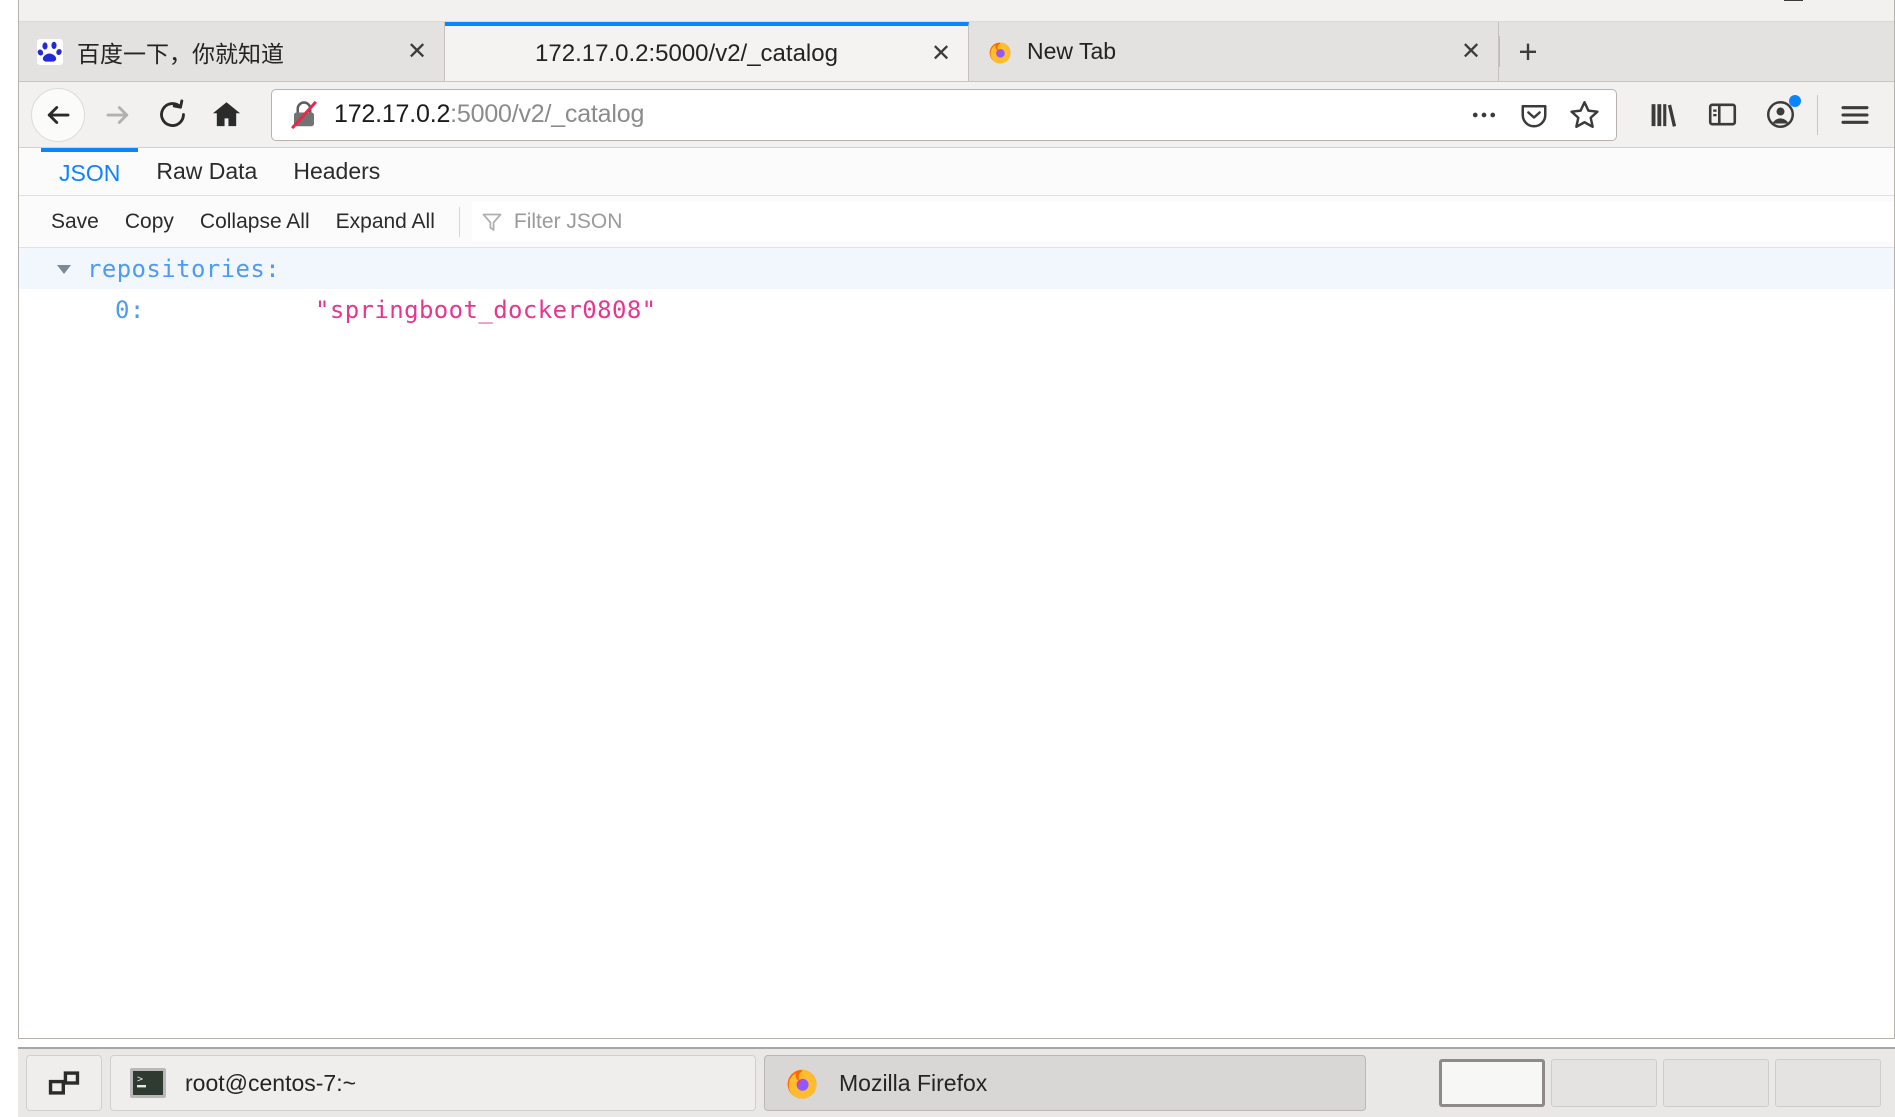 The width and height of the screenshot is (1895, 1117). Describe the element at coordinates (385, 222) in the screenshot. I see `expand-all-button: Expand All` at that location.